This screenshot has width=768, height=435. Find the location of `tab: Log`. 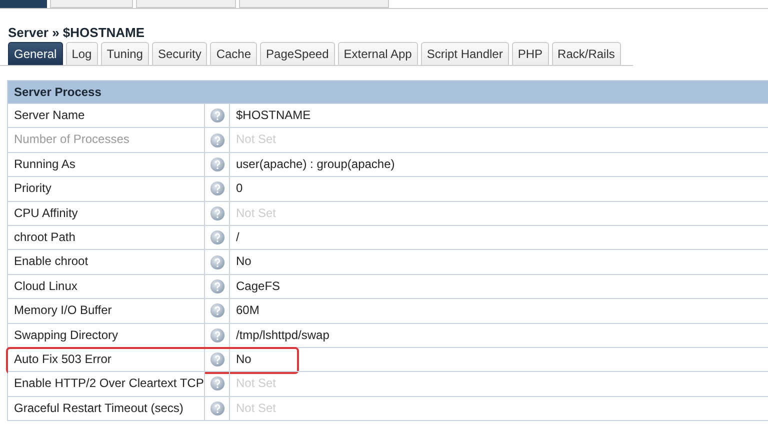

tab: Log is located at coordinates (82, 53).